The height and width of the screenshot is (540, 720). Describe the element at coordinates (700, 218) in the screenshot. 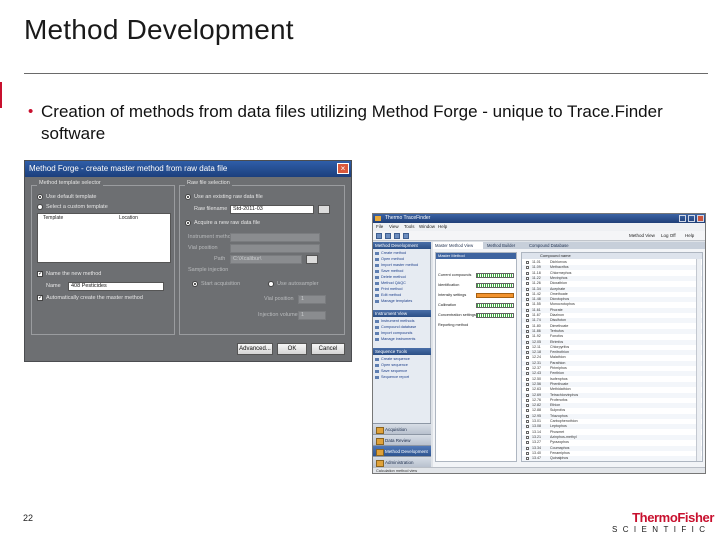

I see `close-icon` at that location.